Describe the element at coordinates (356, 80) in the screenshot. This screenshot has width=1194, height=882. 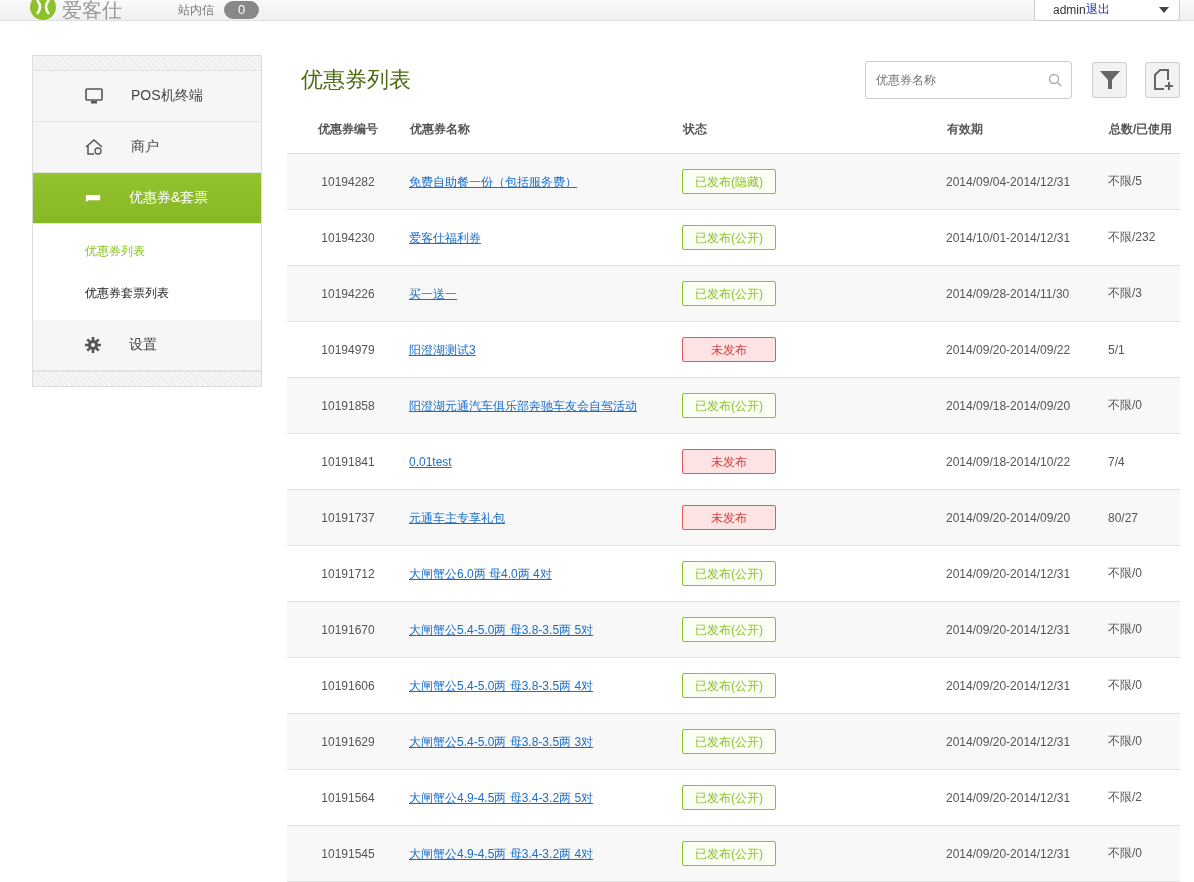
I see `page-title: 优惠券列表` at that location.